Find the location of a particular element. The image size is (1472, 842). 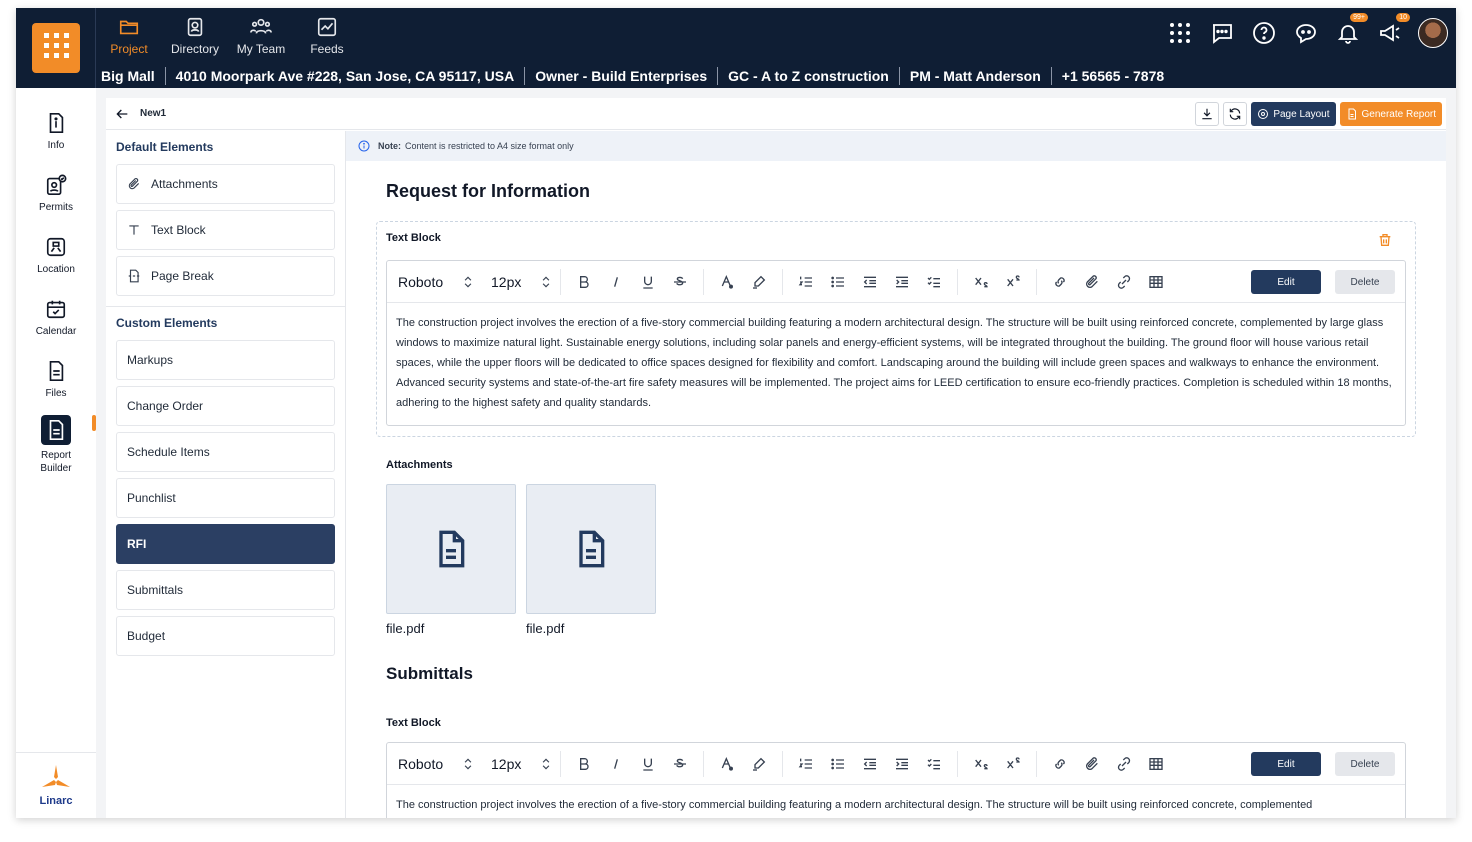

download-icon is located at coordinates (1207, 114).